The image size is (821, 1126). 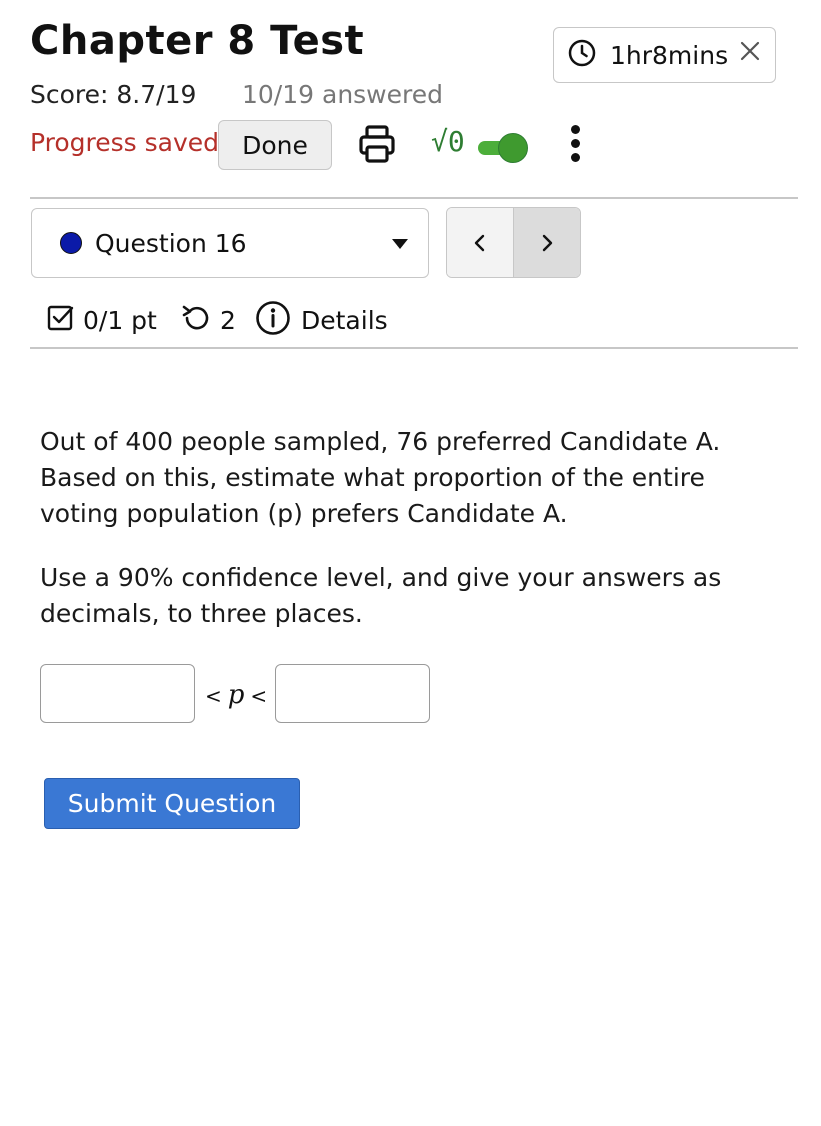 What do you see at coordinates (125, 142) in the screenshot?
I see `progress-status: Progress saved` at bounding box center [125, 142].